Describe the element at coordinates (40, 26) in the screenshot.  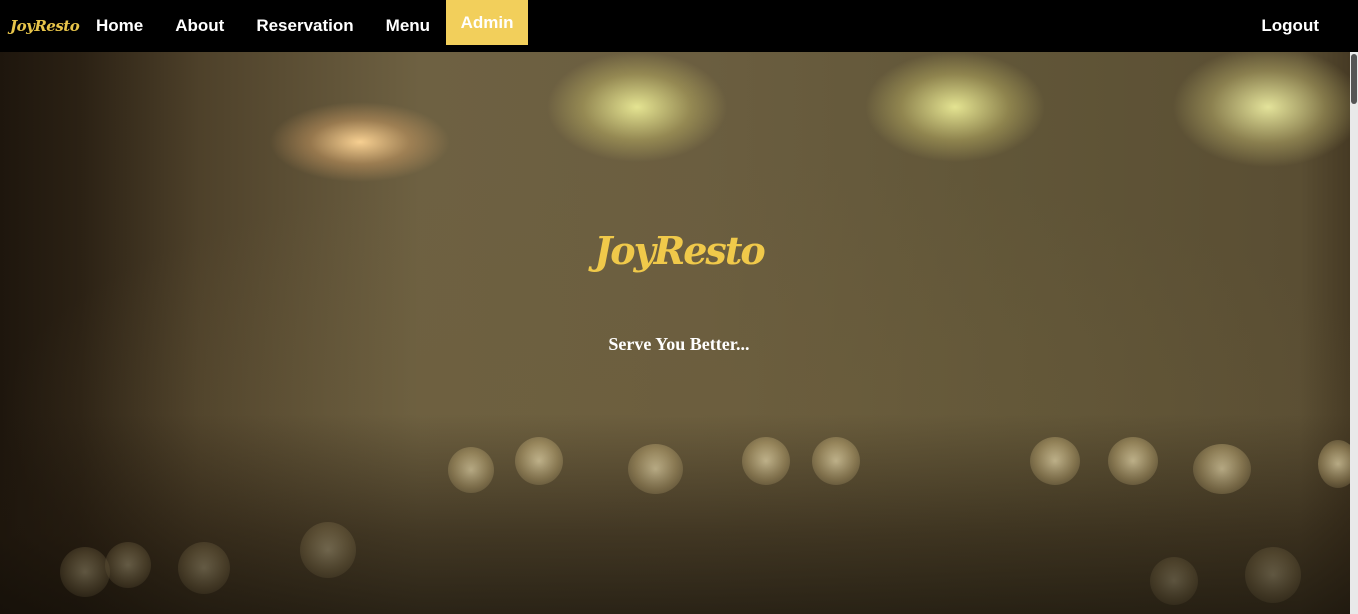
I see `brand-logo: JoyResto` at that location.